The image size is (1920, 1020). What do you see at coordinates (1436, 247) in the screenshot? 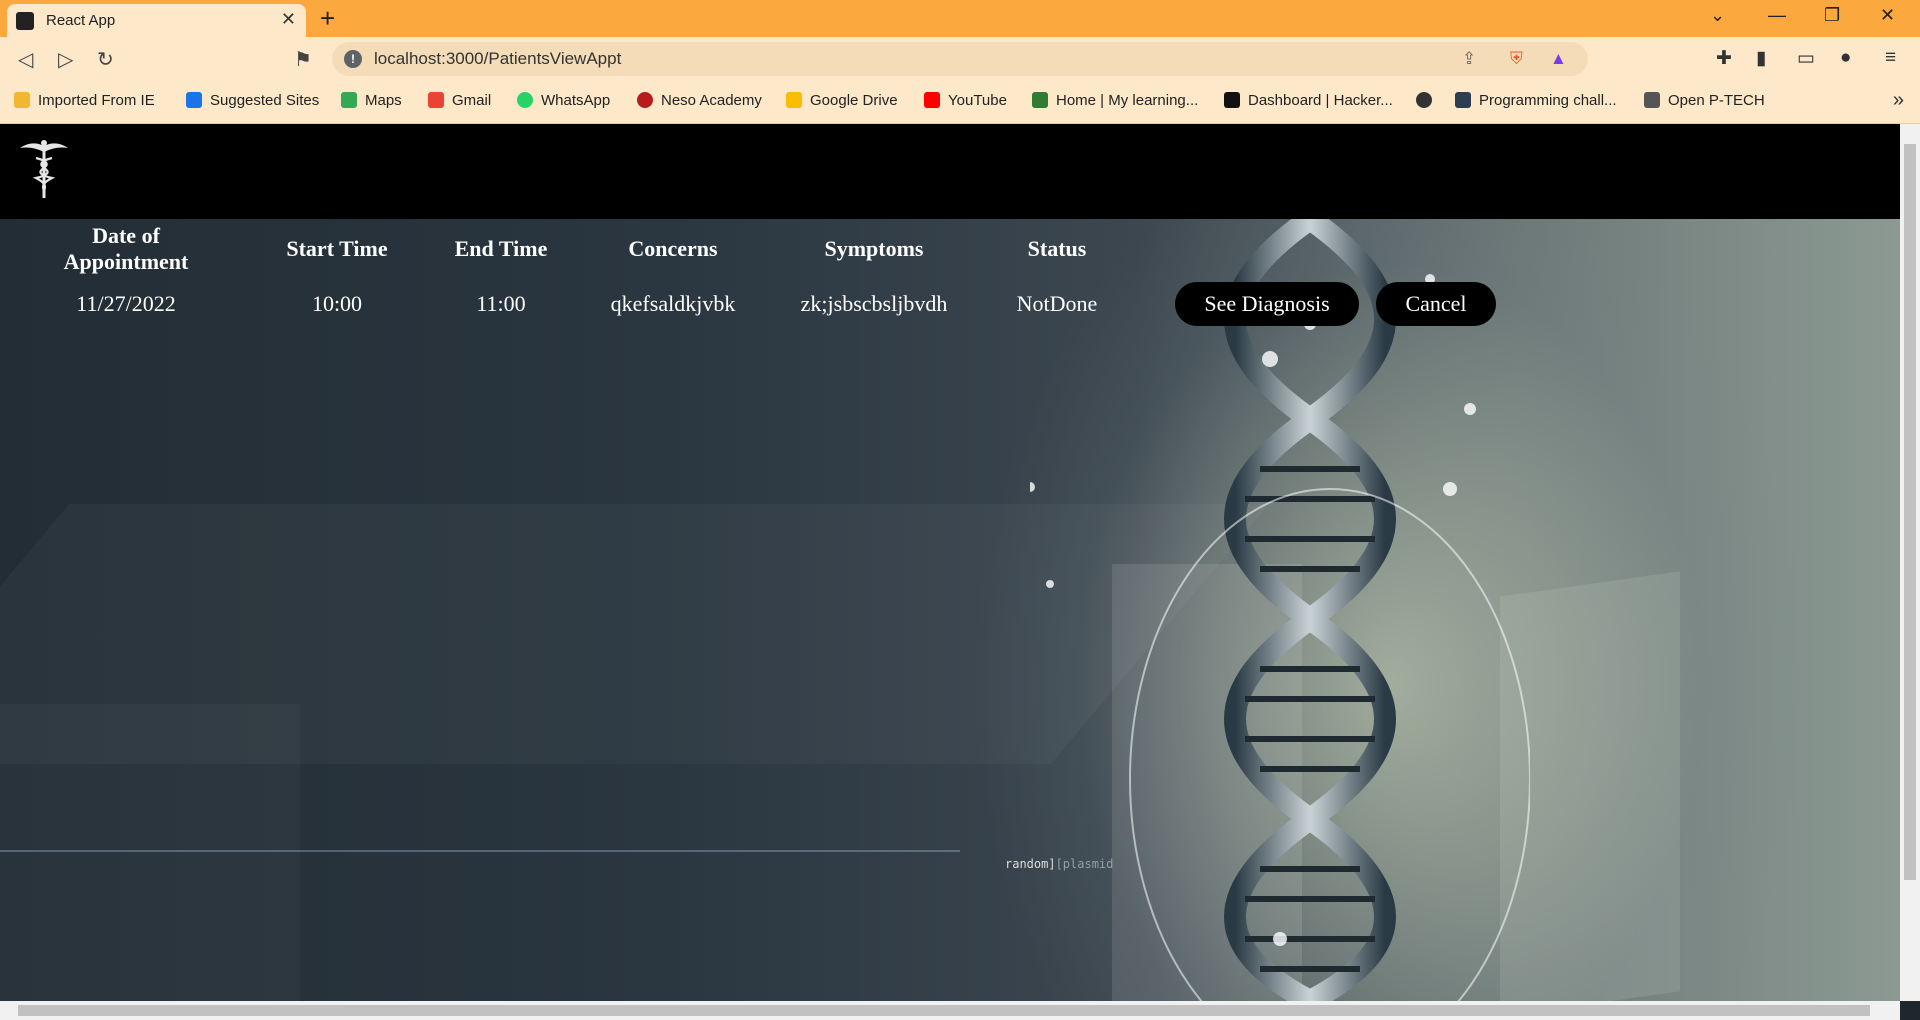
I see `column-header-cancel` at bounding box center [1436, 247].